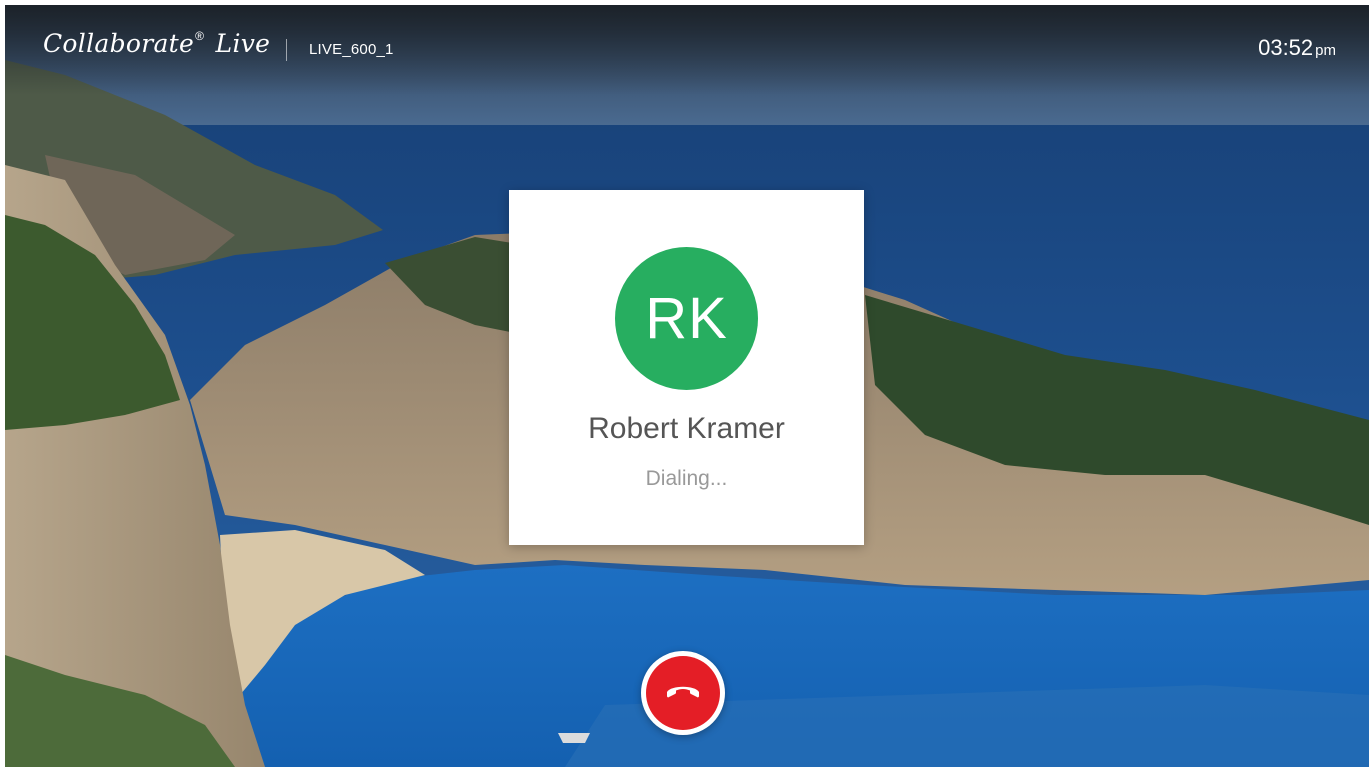  I want to click on app-logo: Collaborate® Live, so click(157, 43).